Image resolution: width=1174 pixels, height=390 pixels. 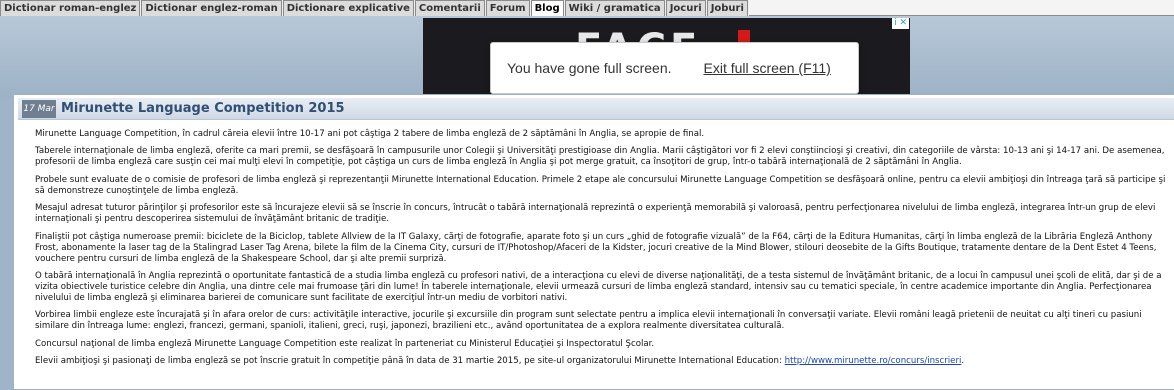 What do you see at coordinates (203, 109) in the screenshot?
I see `post-title: Mirunette Language Competition 2015` at bounding box center [203, 109].